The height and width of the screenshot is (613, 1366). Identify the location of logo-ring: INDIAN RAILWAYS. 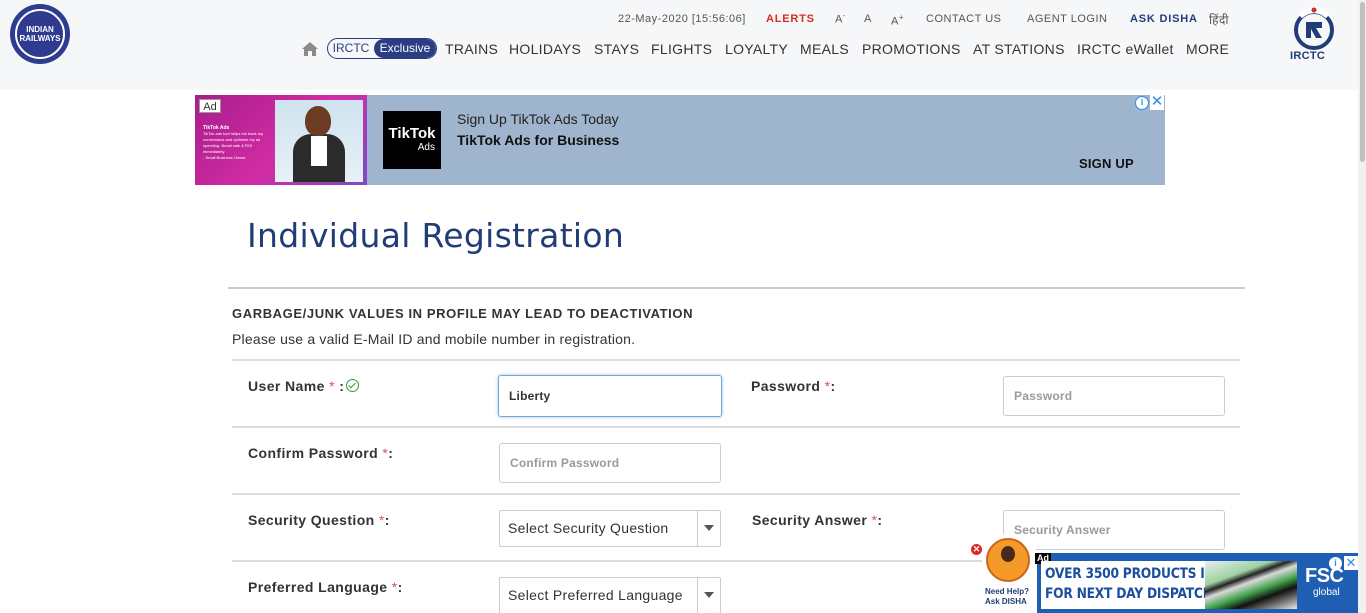
(40, 34).